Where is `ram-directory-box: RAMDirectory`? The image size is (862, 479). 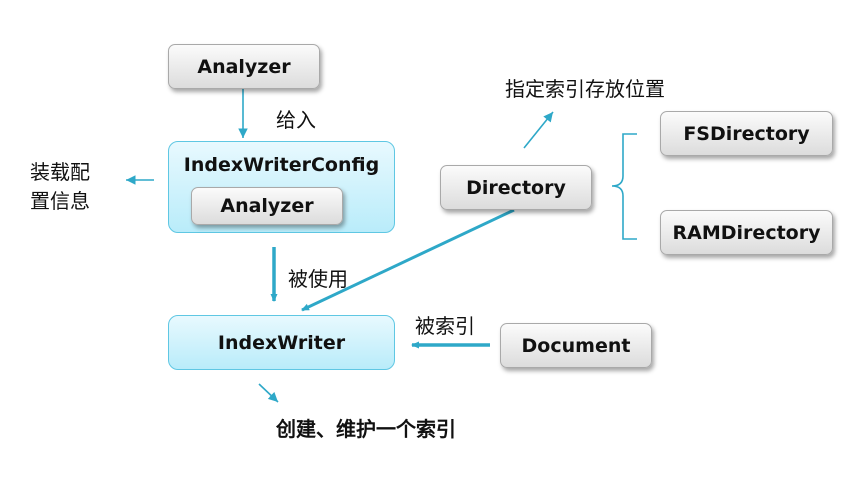
ram-directory-box: RAMDirectory is located at coordinates (746, 232).